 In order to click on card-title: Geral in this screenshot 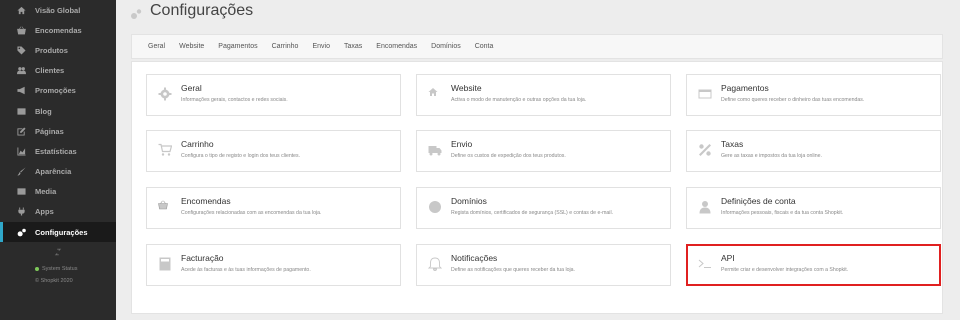, I will do `click(191, 88)`.